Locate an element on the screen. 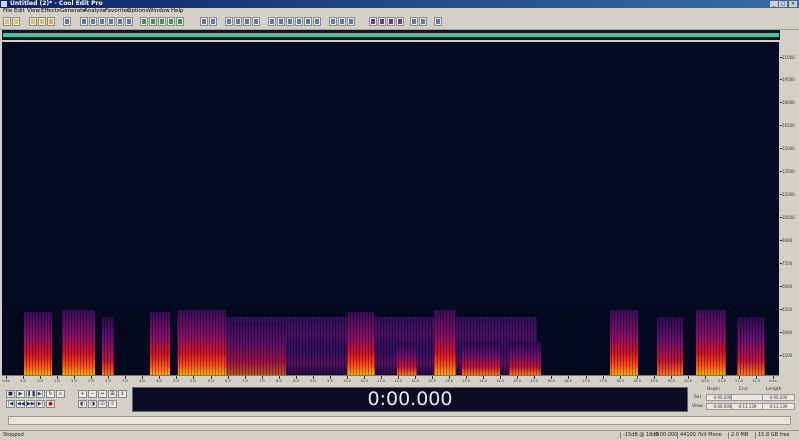 This screenshot has width=799, height=440. zoom-out-full-icon: ⊡ is located at coordinates (102, 404).